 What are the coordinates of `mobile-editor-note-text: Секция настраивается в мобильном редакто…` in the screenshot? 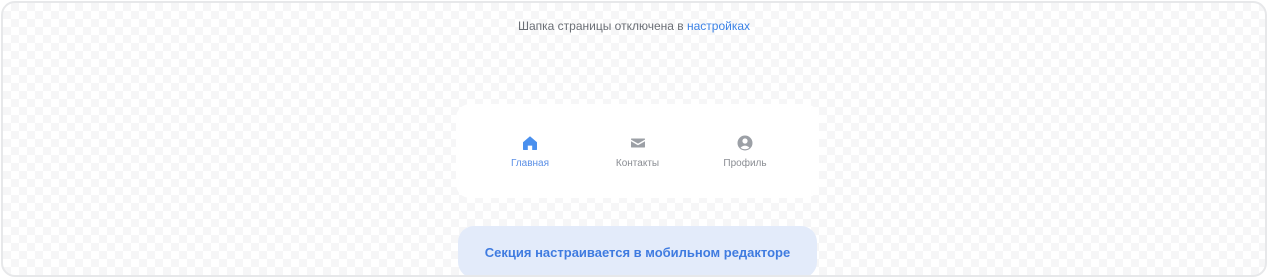 It's located at (637, 252).